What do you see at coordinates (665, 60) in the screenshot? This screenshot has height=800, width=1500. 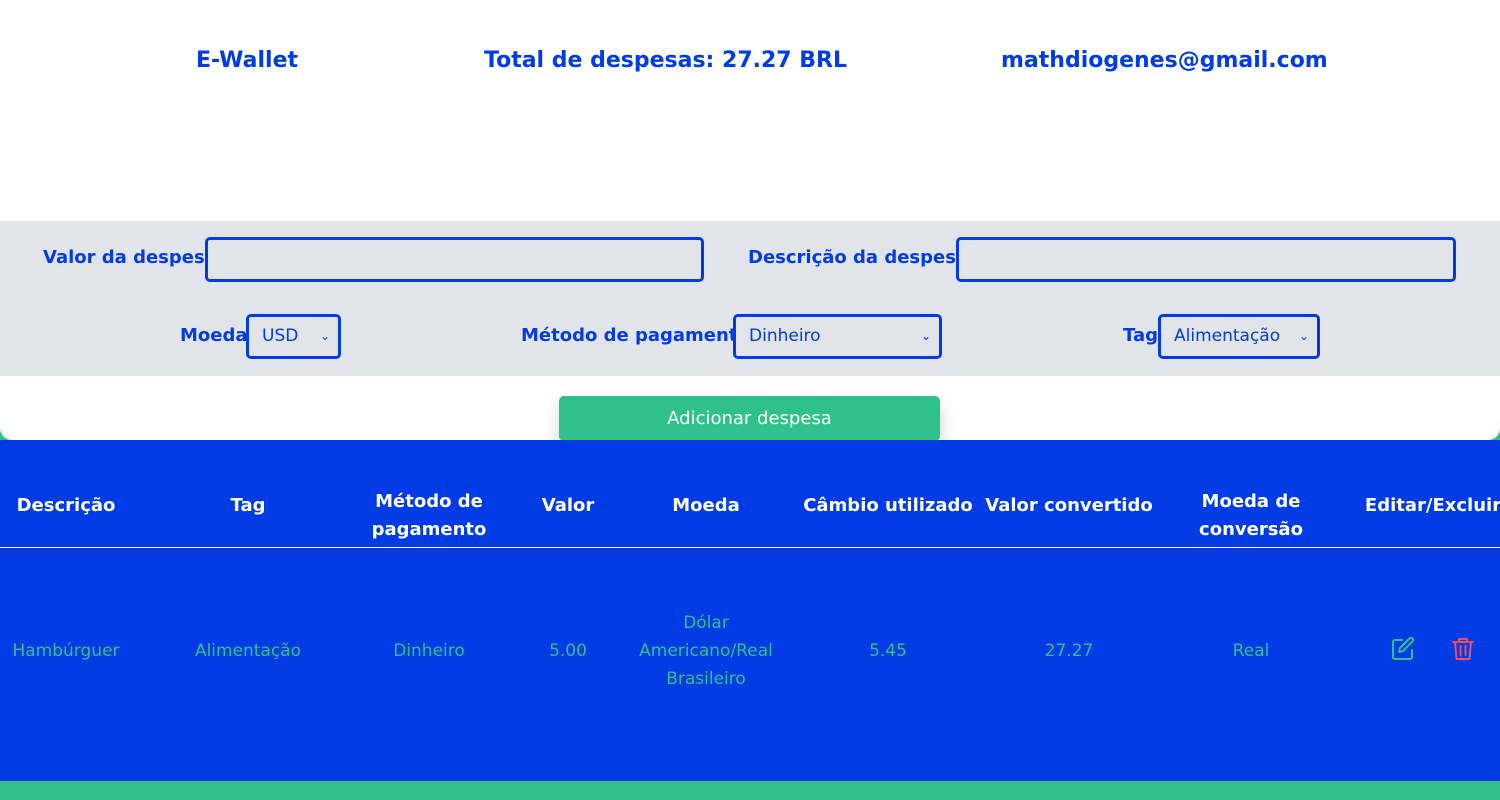 I see `total-expenses: Total de despesas: 27.27 BRL` at bounding box center [665, 60].